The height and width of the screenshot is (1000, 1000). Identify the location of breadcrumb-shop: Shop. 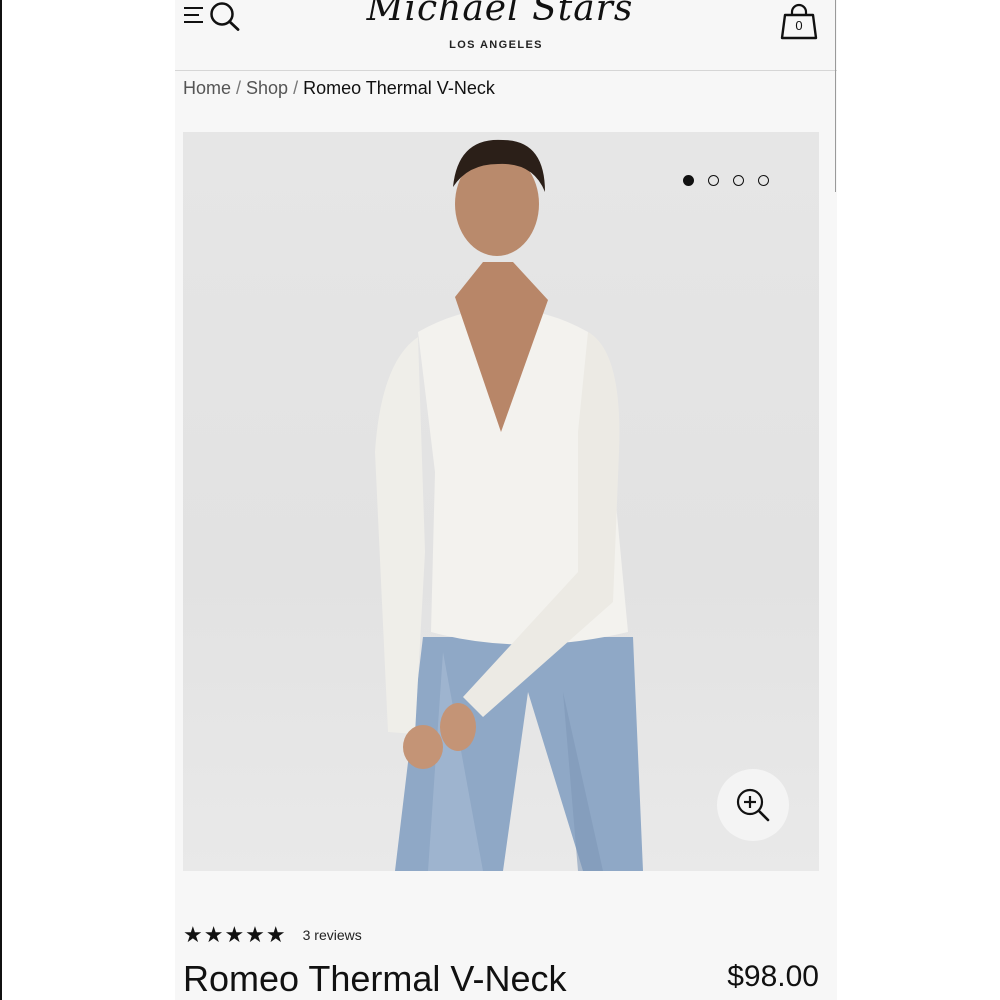
(267, 88).